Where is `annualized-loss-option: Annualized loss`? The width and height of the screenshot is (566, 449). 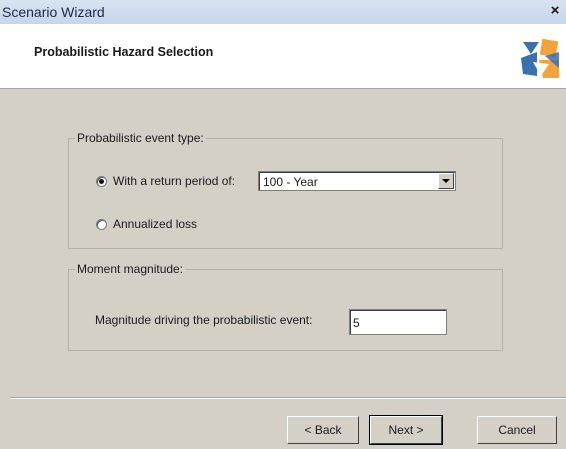
annualized-loss-option: Annualized loss is located at coordinates (146, 224).